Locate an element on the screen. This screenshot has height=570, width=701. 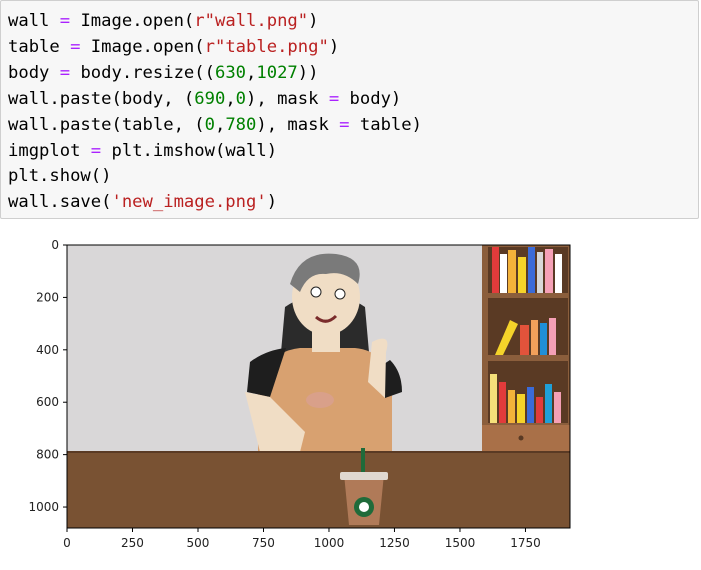
code-line: wall.save('new_image.png') is located at coordinates (143, 202).